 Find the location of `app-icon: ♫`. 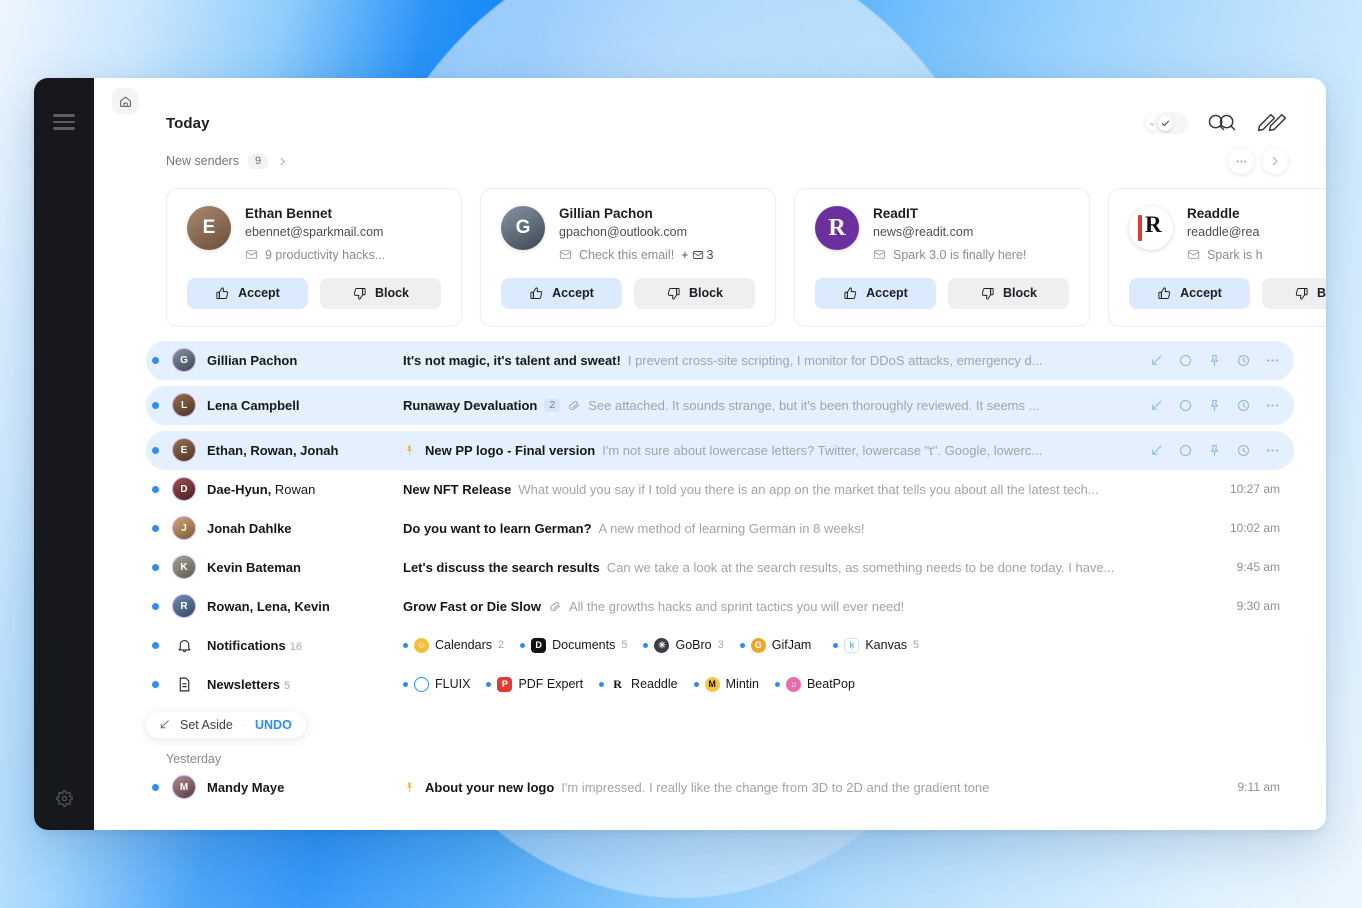

app-icon: ♫ is located at coordinates (793, 684).